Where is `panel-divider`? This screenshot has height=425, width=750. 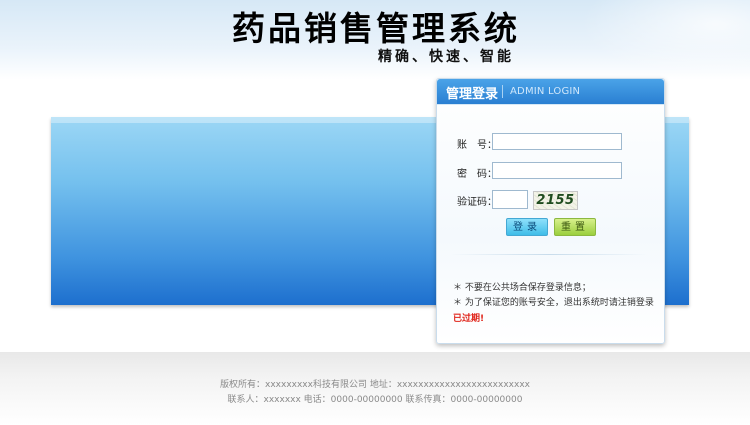 panel-divider is located at coordinates (549, 254).